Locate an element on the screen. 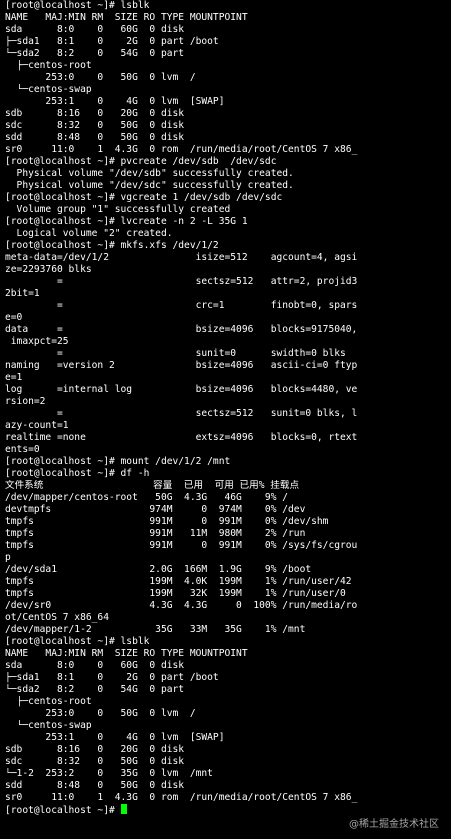 This screenshot has height=839, width=451. terminal-line: Logical volume "2" created. is located at coordinates (89, 233).